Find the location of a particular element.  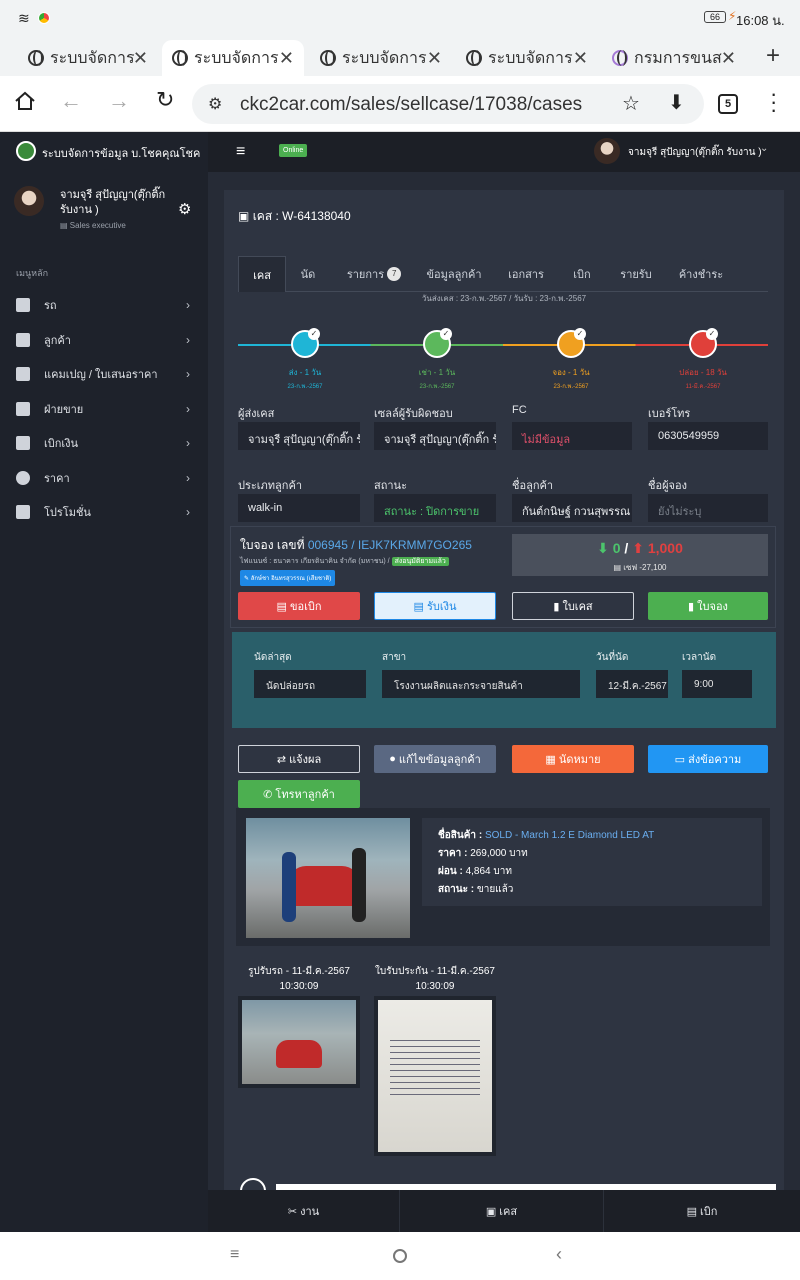

product-name-link: SOLD - March 1.2 E Diamond LED AT is located at coordinates (569, 835).